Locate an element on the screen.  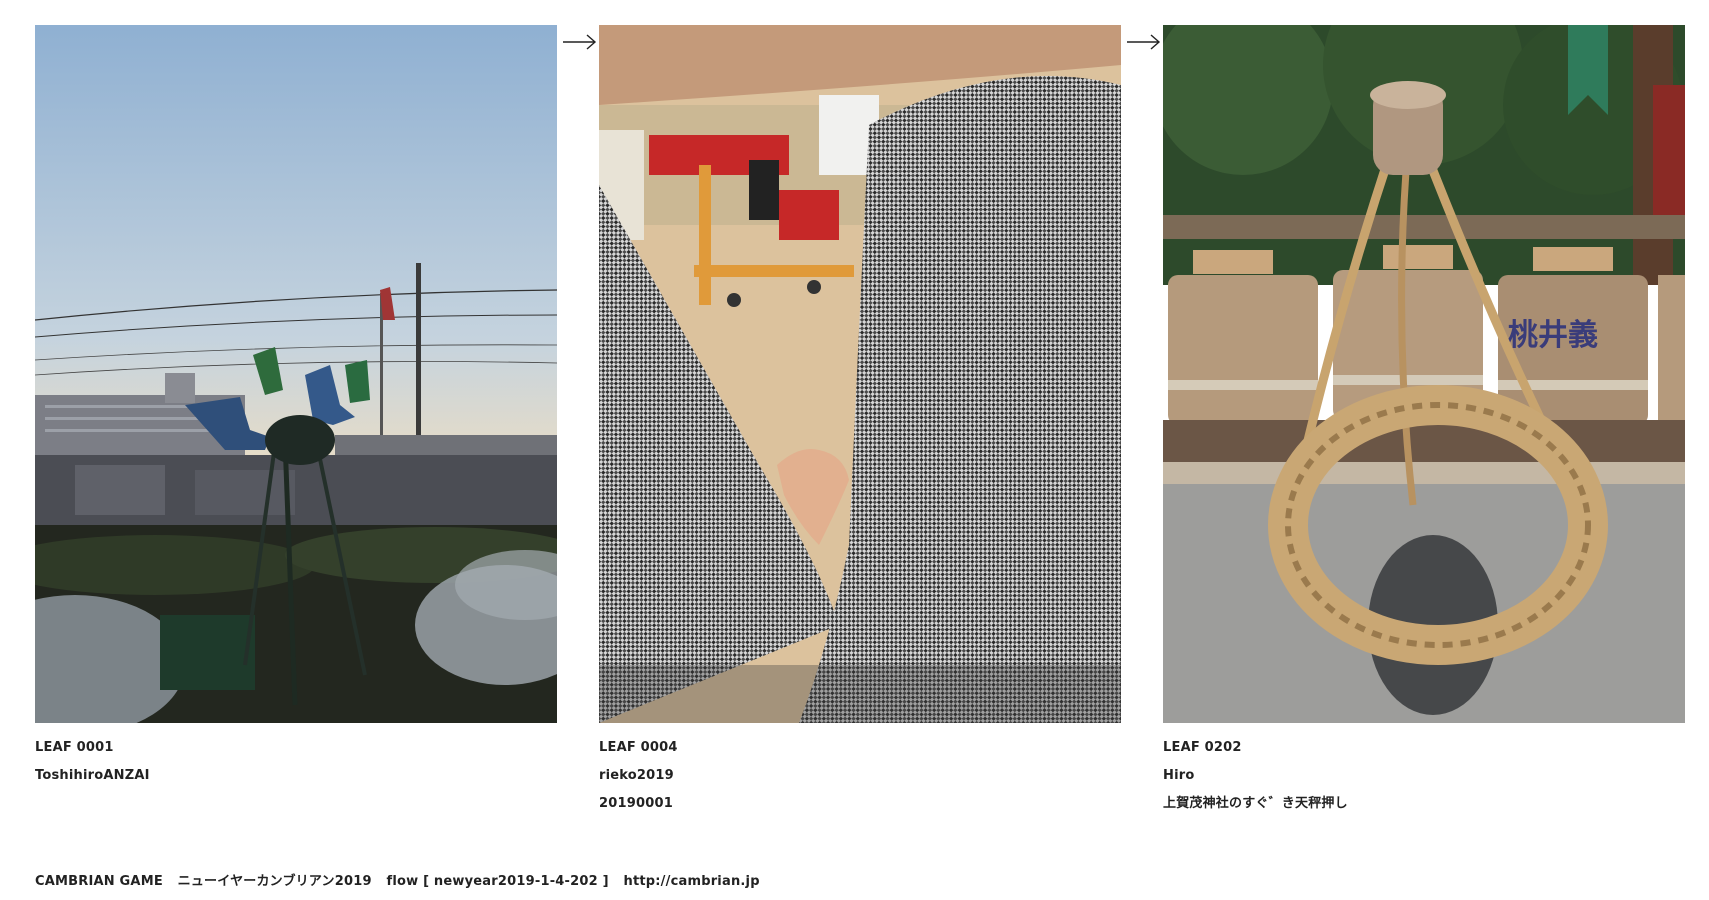
leaf-note: 上賀茂神社のすぐ゛き天秤押し is located at coordinates (1255, 803).